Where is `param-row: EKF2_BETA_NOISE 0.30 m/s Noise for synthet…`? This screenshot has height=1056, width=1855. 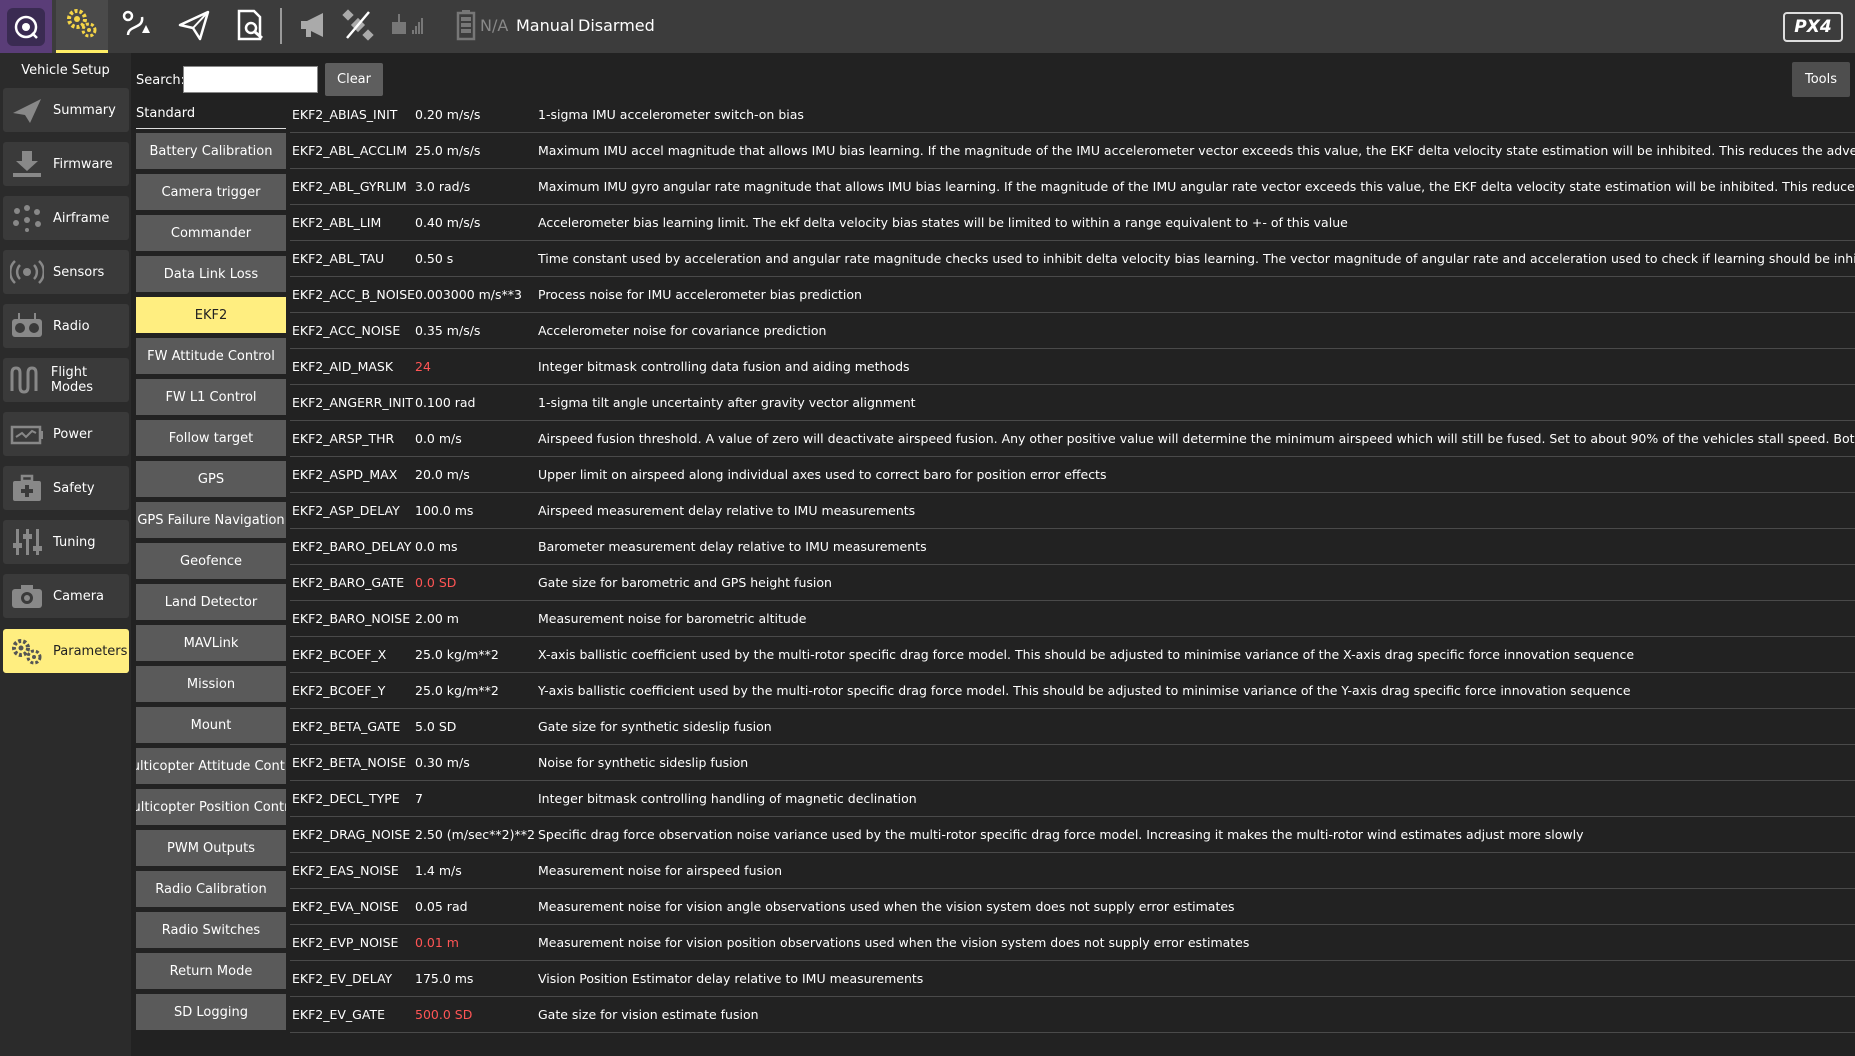 param-row: EKF2_BETA_NOISE 0.30 m/s Noise for synthet… is located at coordinates (1072, 763).